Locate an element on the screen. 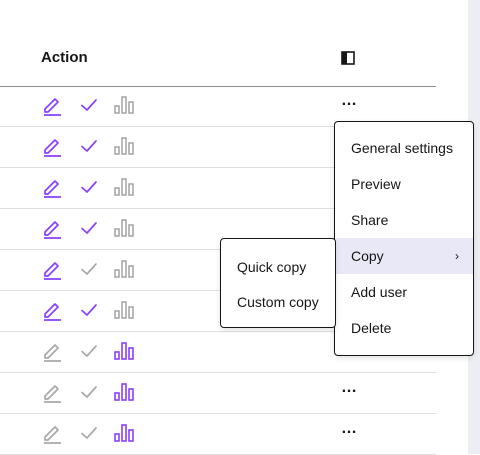  menu-item-label: Custom copy is located at coordinates (278, 302).